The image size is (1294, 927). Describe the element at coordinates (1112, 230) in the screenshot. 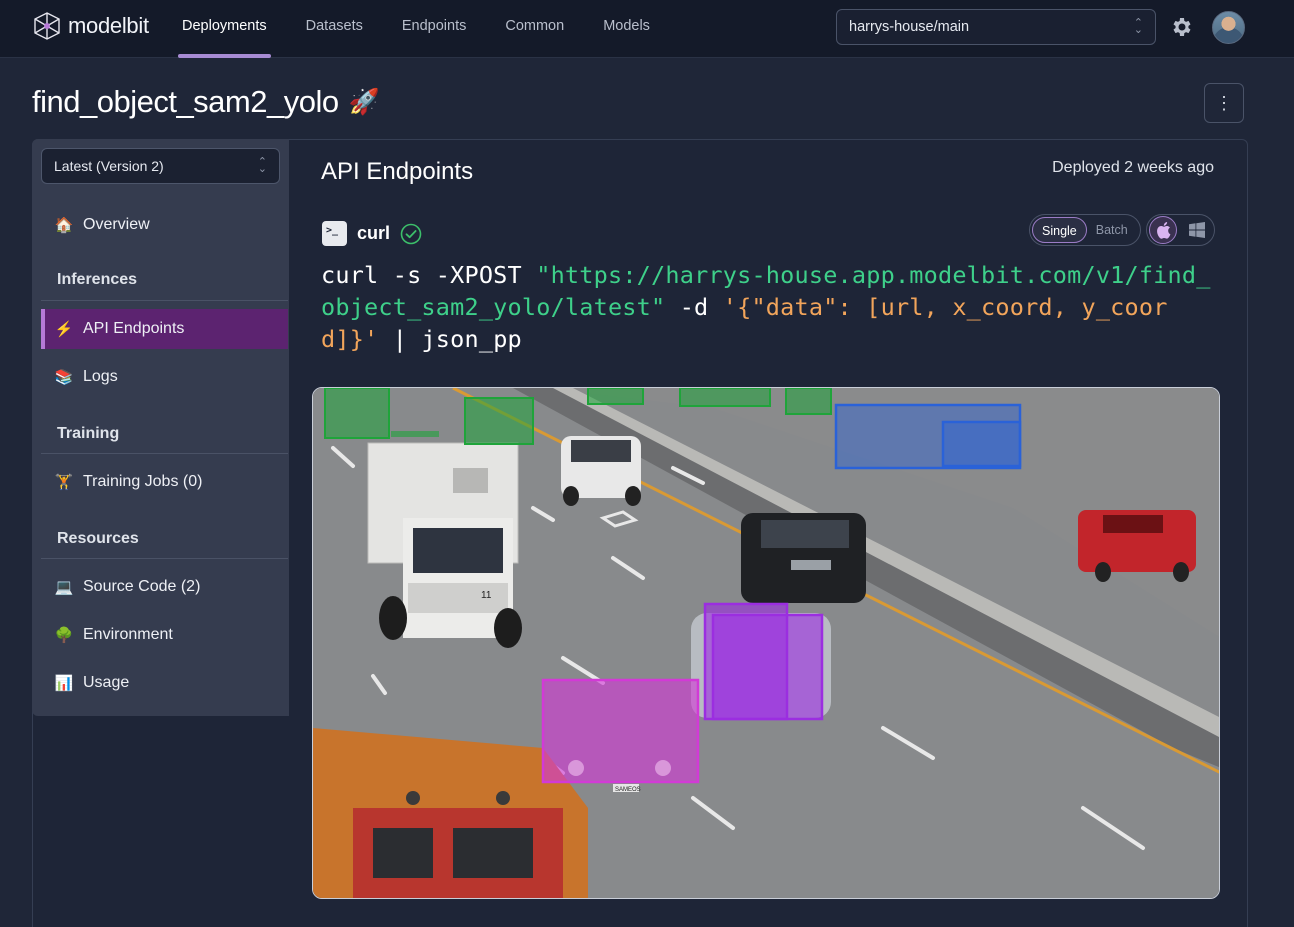

I see `batch-mode-button: Batch` at that location.